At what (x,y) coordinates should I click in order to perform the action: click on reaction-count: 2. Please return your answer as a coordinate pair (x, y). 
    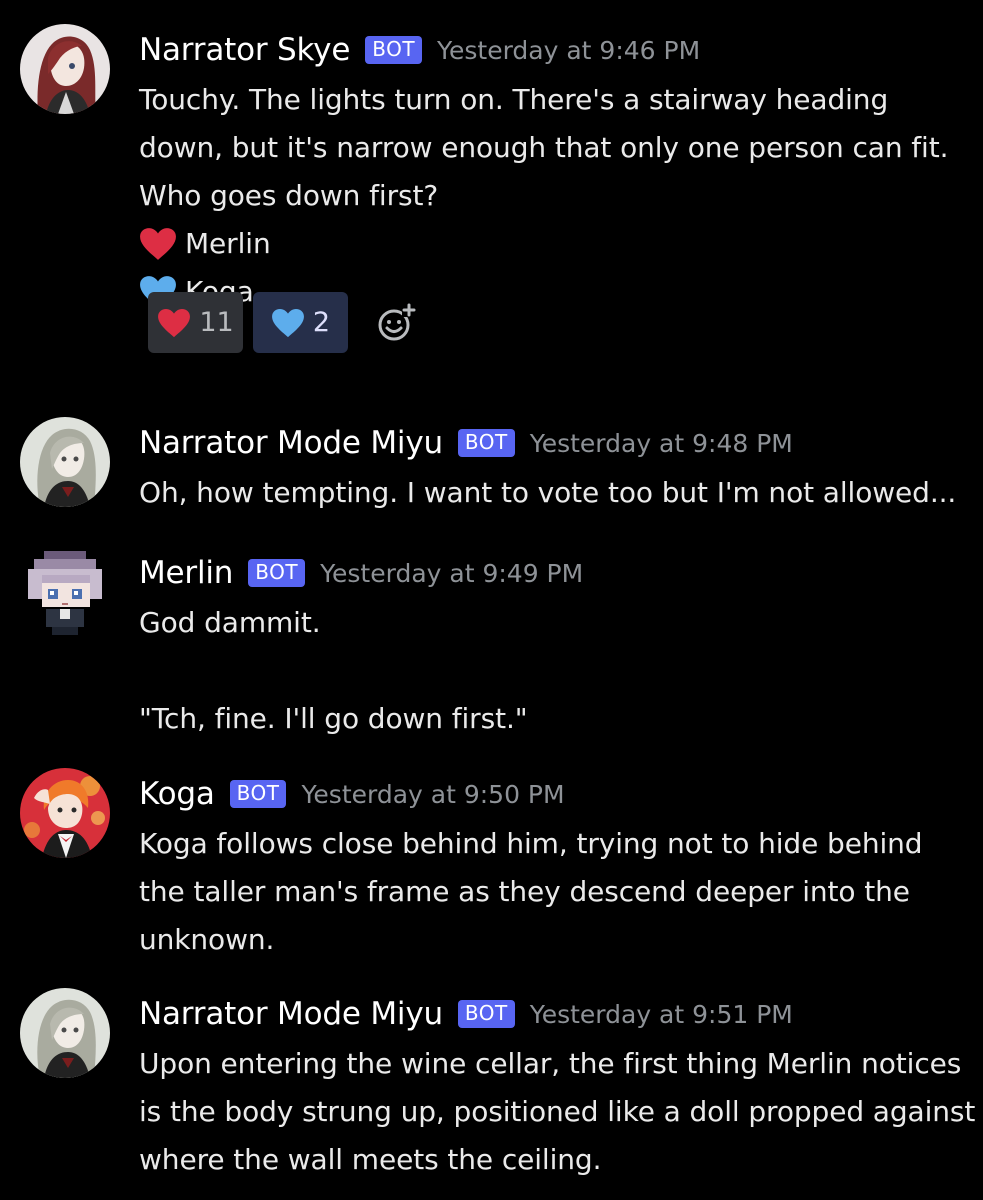
    Looking at the image, I should click on (321, 322).